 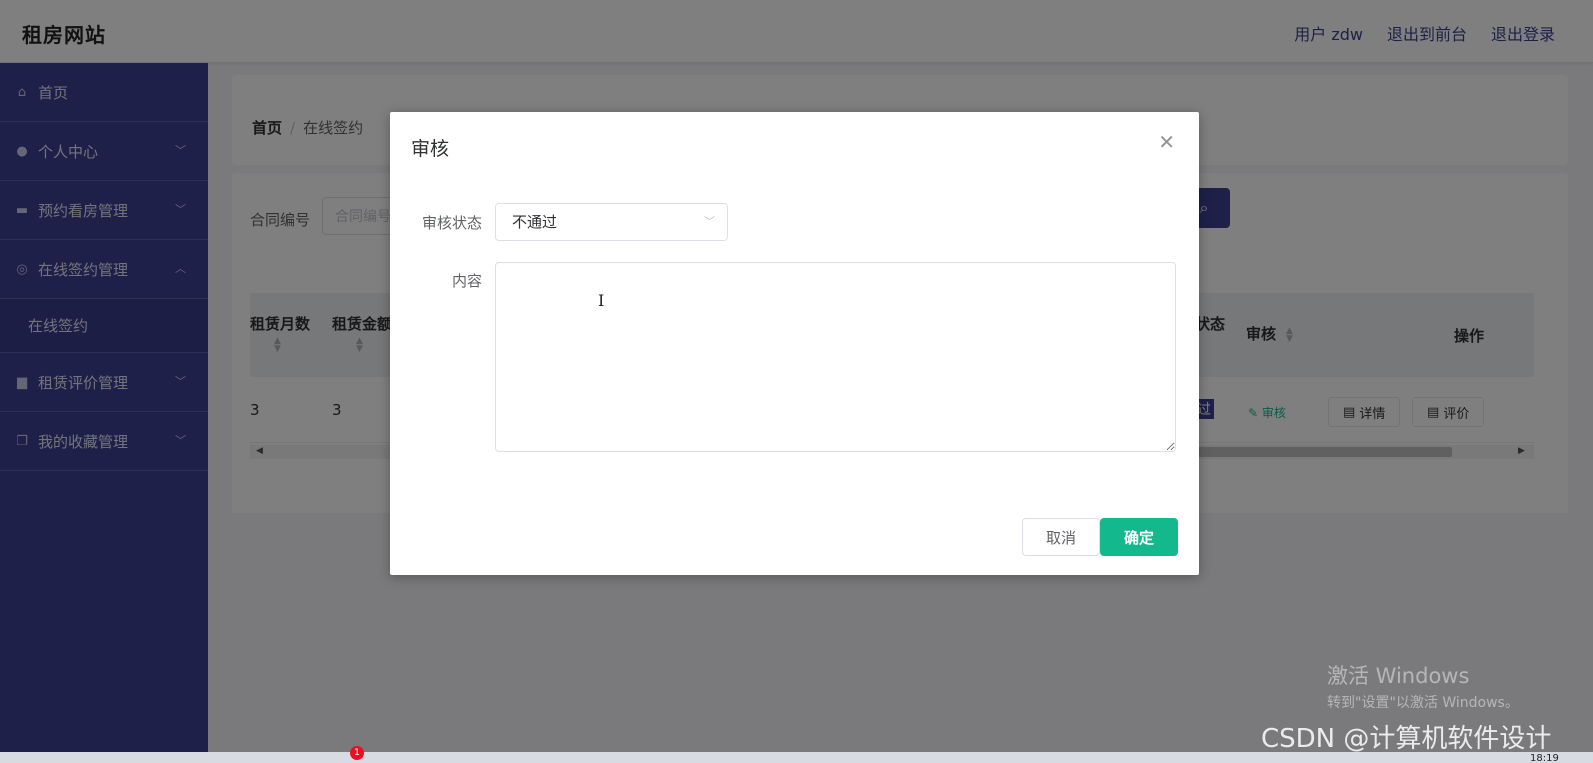 I want to click on chevron-down-icon: ﹀, so click(x=709, y=221).